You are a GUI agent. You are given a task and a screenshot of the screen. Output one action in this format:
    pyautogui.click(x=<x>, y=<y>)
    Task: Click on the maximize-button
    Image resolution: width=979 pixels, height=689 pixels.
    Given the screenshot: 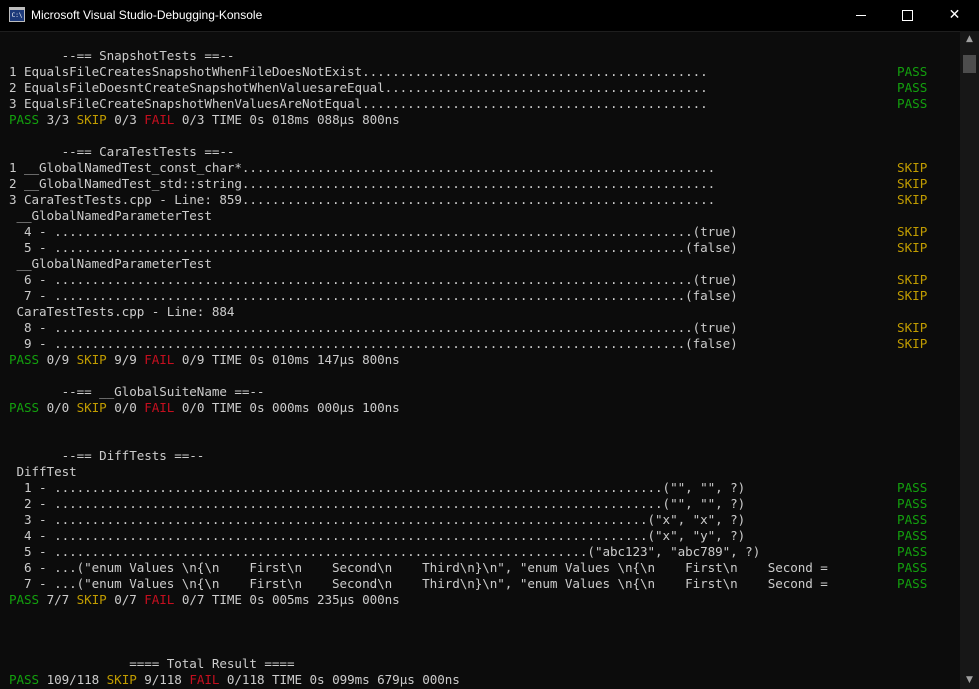 What is the action you would take?
    pyautogui.click(x=907, y=15)
    